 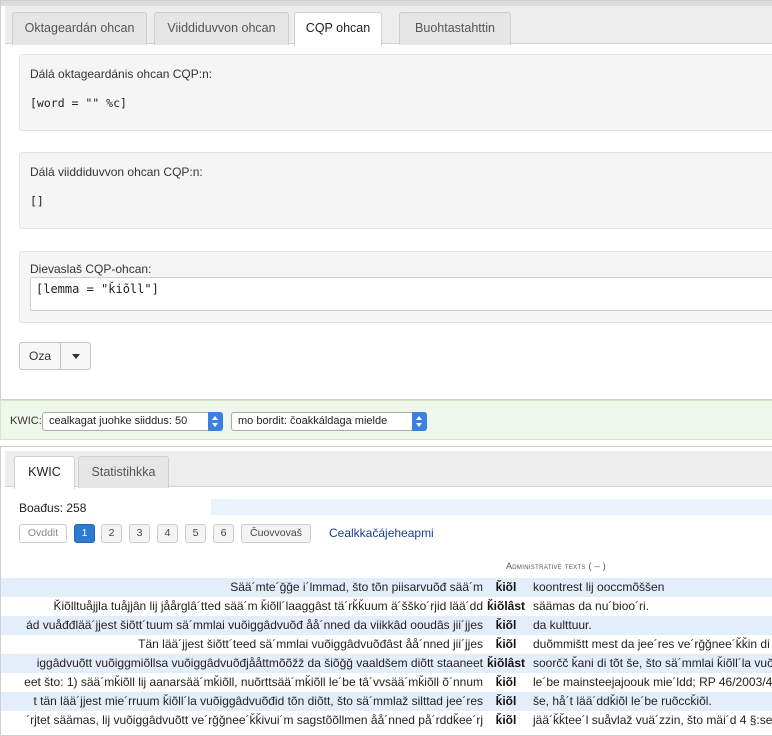 What do you see at coordinates (37, 201) in the screenshot?
I see `extended-cqp-value: []` at bounding box center [37, 201].